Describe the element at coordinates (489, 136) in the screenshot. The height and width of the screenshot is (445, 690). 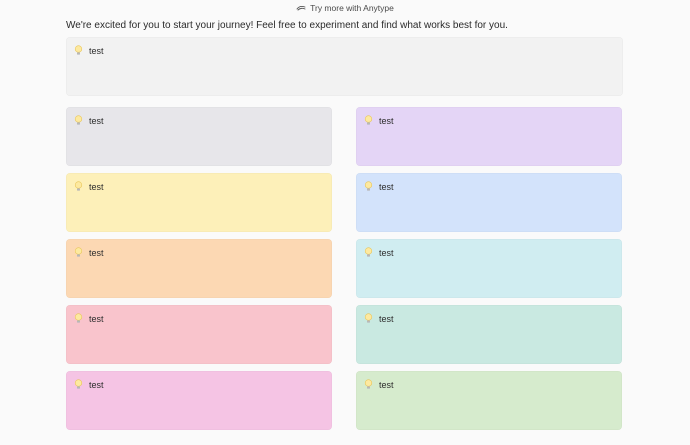
I see `callout-purple: test` at that location.